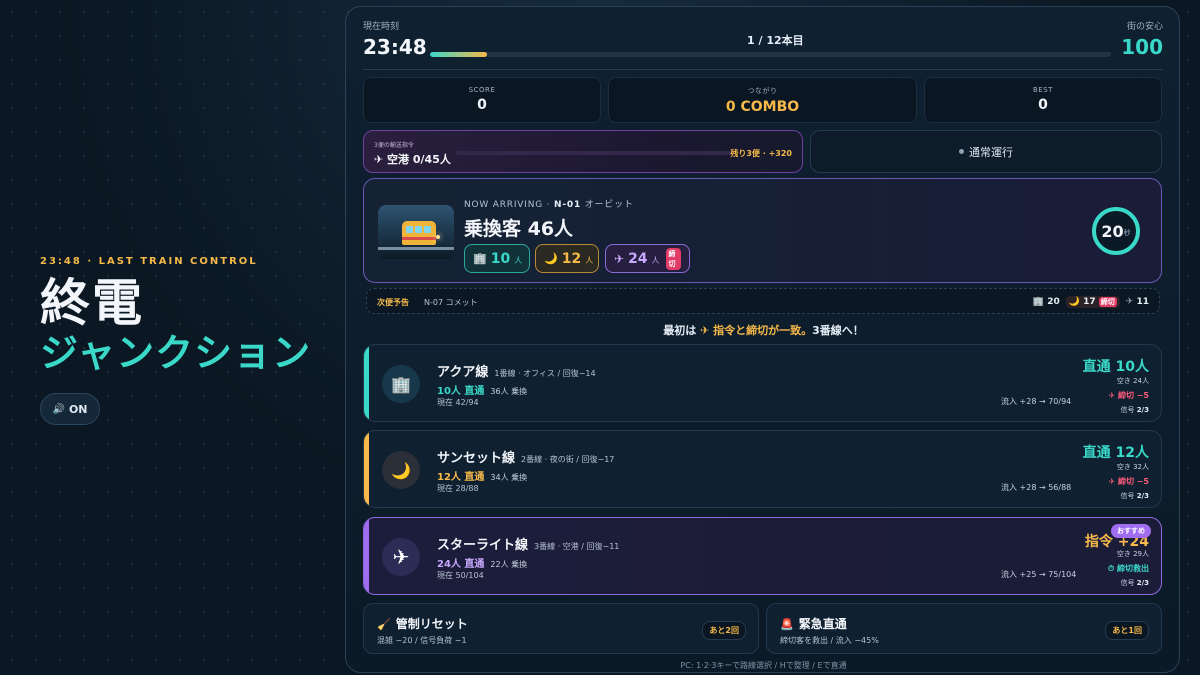 This screenshot has width=1200, height=675. I want to click on line-name: アクア線 1番線 · オフィス / 回復−14, so click(516, 372).